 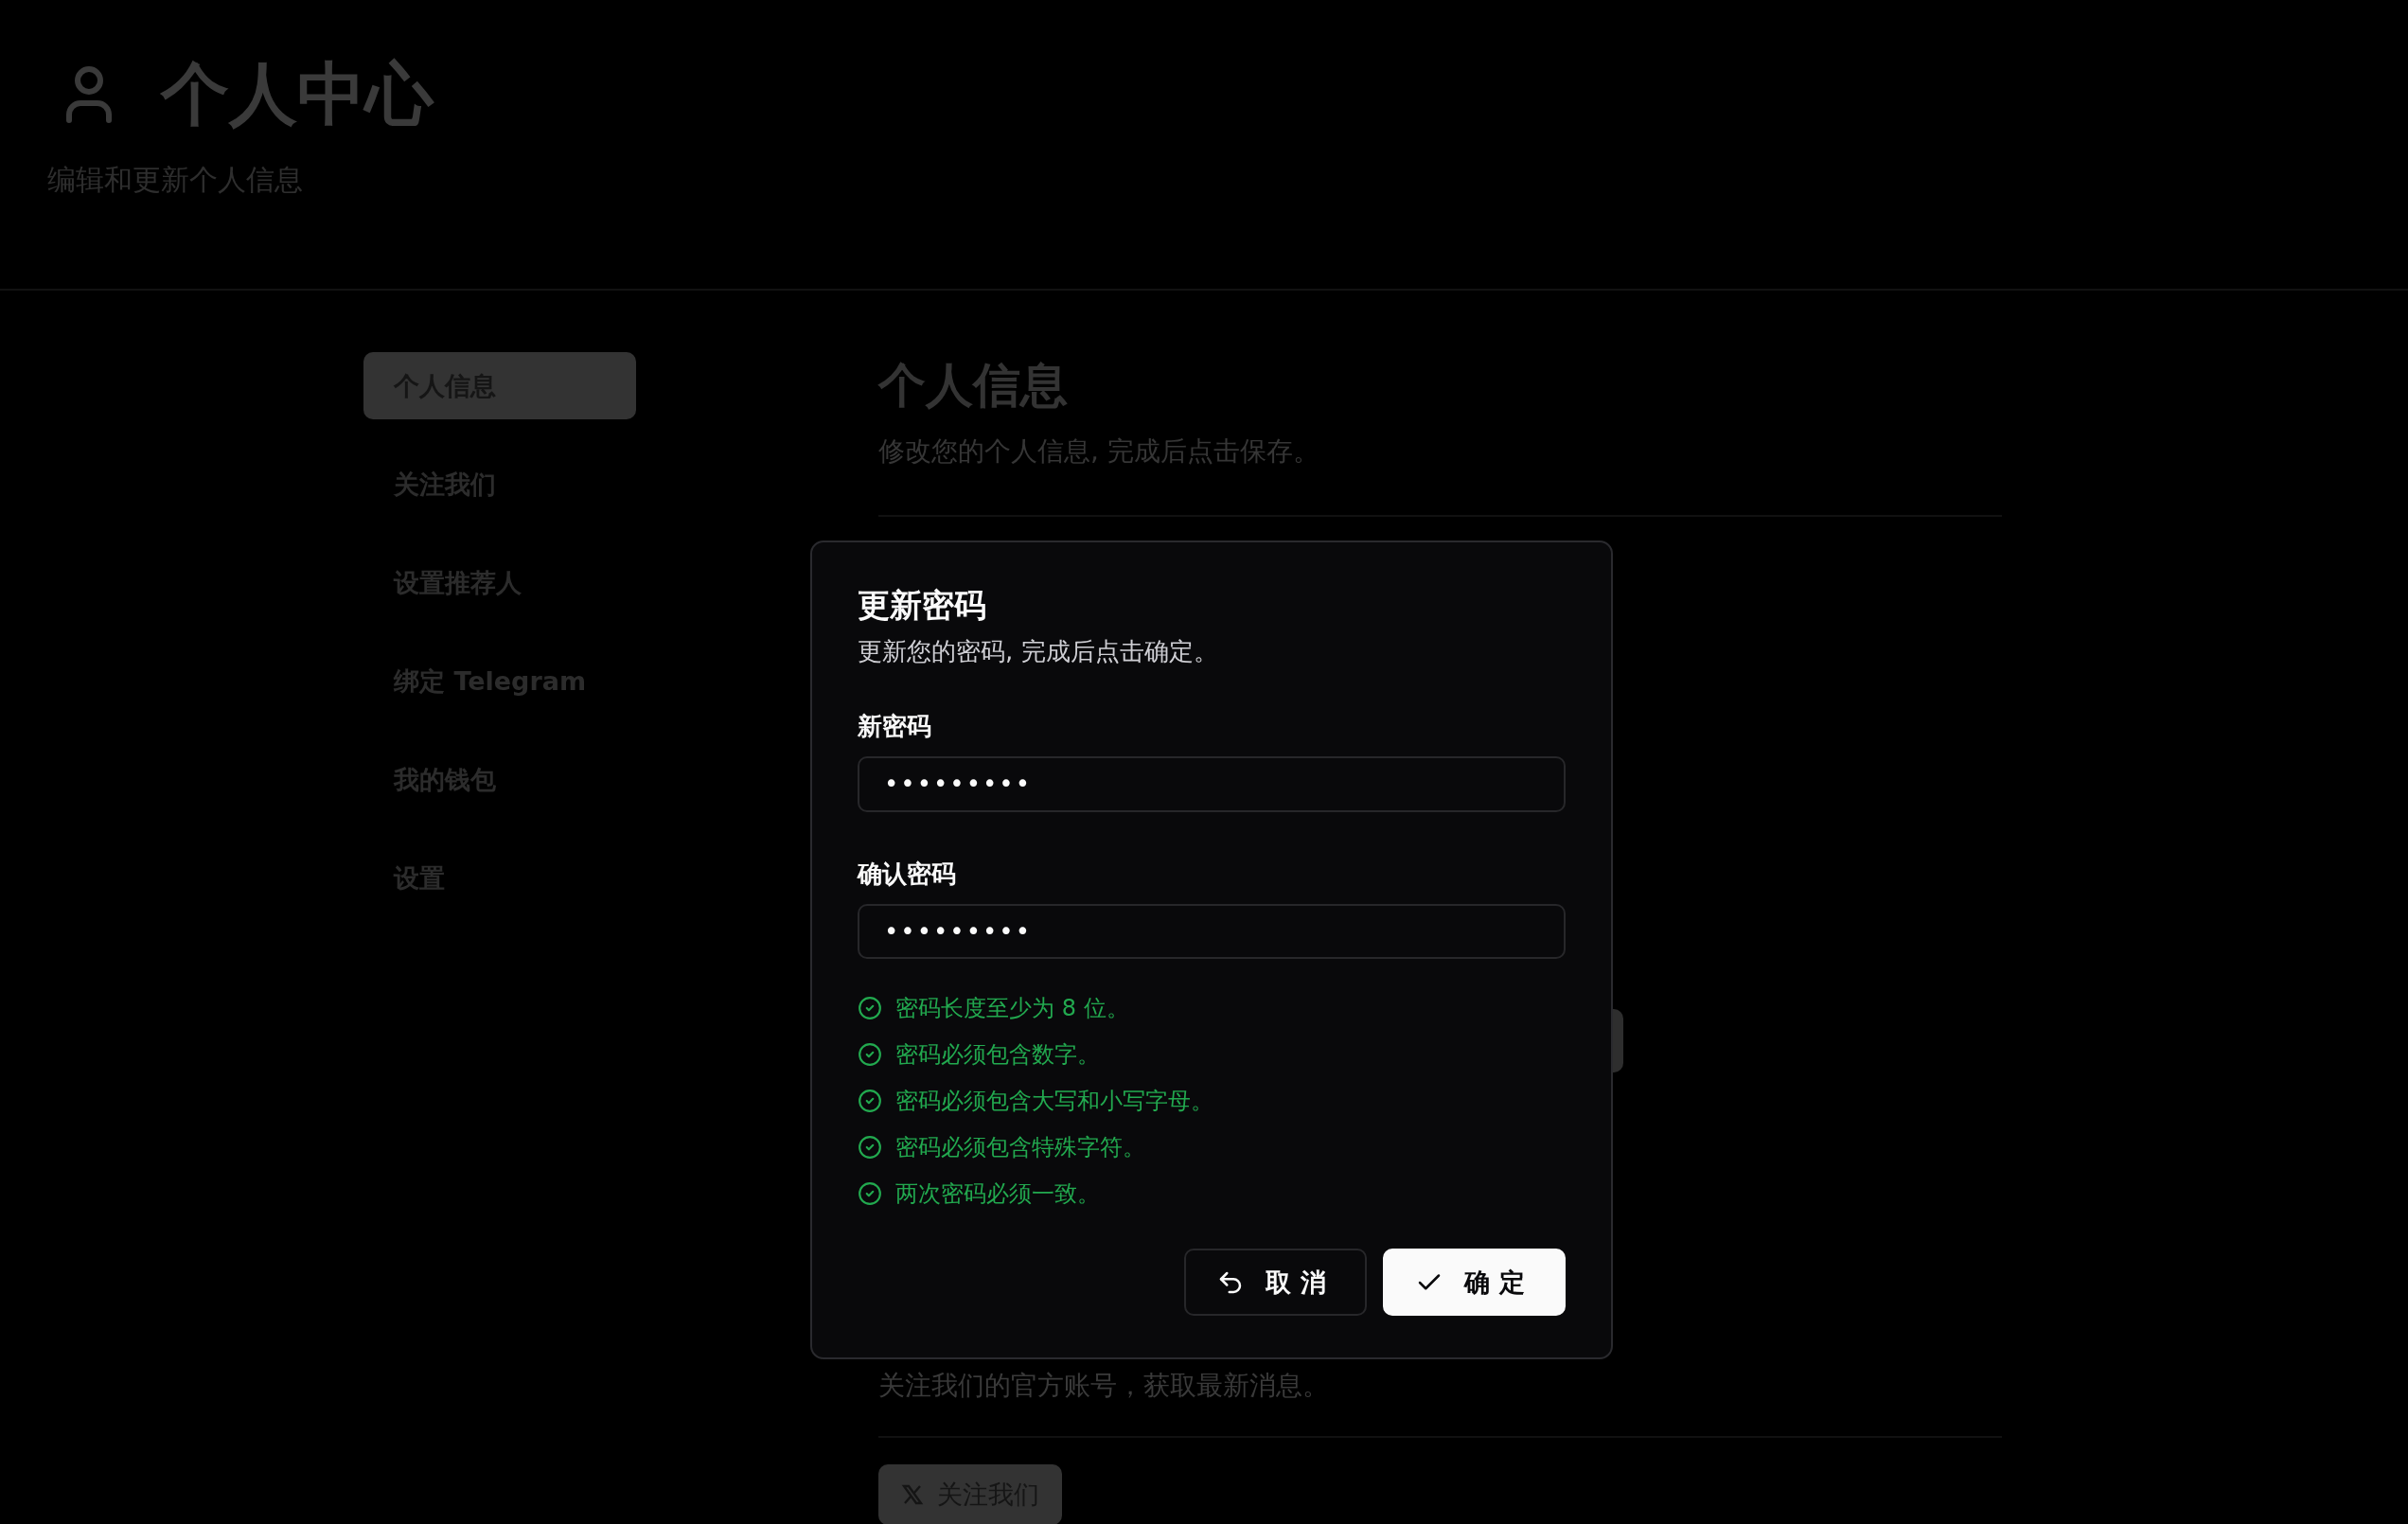 I want to click on requirement-text: 密码长度至少为 8 位。, so click(x=1012, y=1008).